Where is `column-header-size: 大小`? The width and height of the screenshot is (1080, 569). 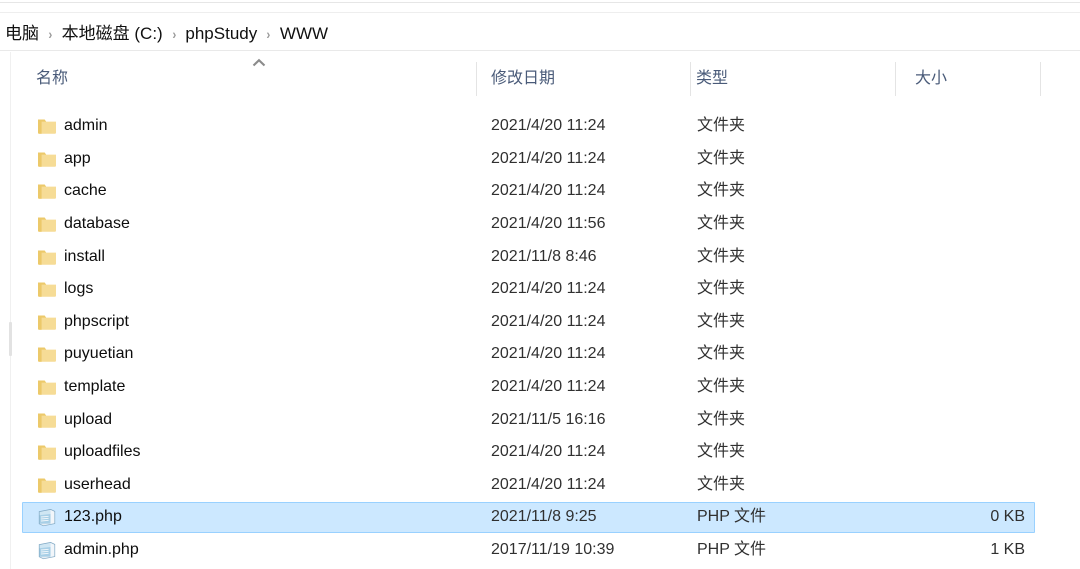
column-header-size: 大小 is located at coordinates (931, 80).